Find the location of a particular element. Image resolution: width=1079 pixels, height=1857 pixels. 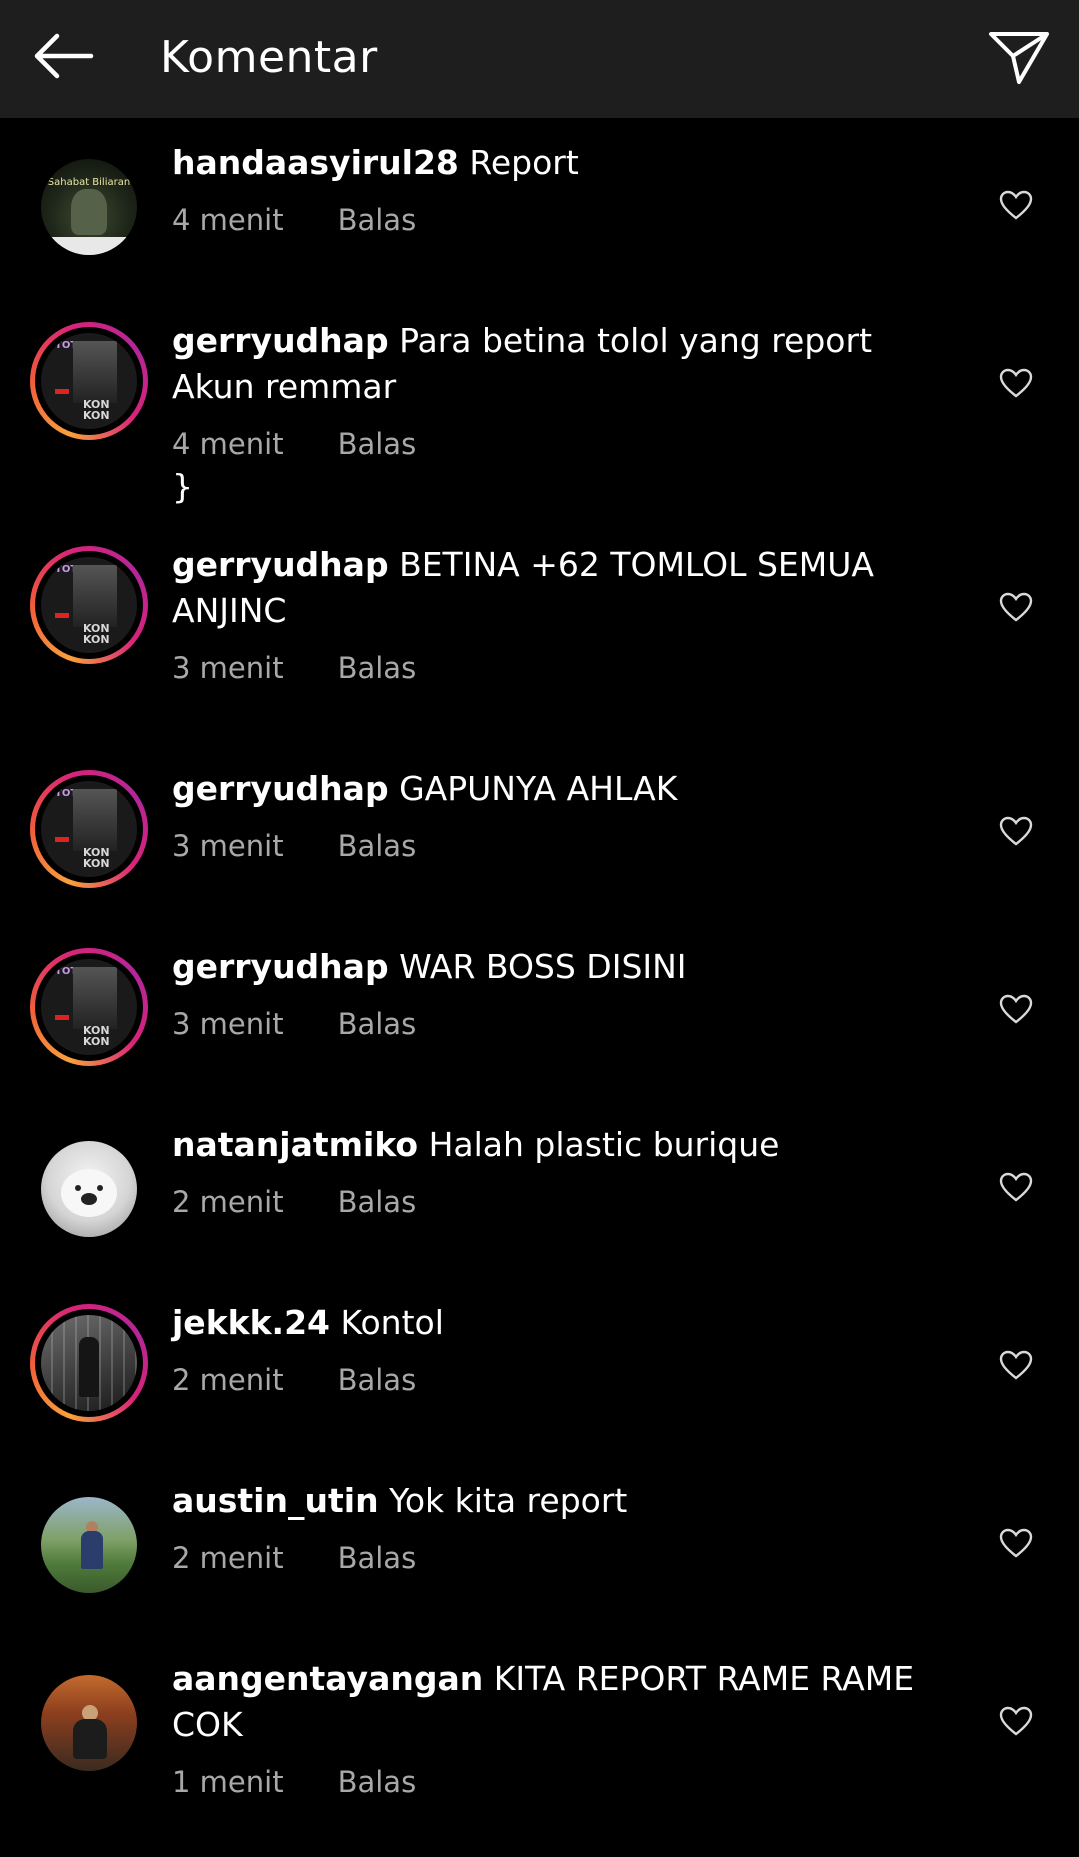

comment-username: natanjatmiko is located at coordinates (295, 1144).